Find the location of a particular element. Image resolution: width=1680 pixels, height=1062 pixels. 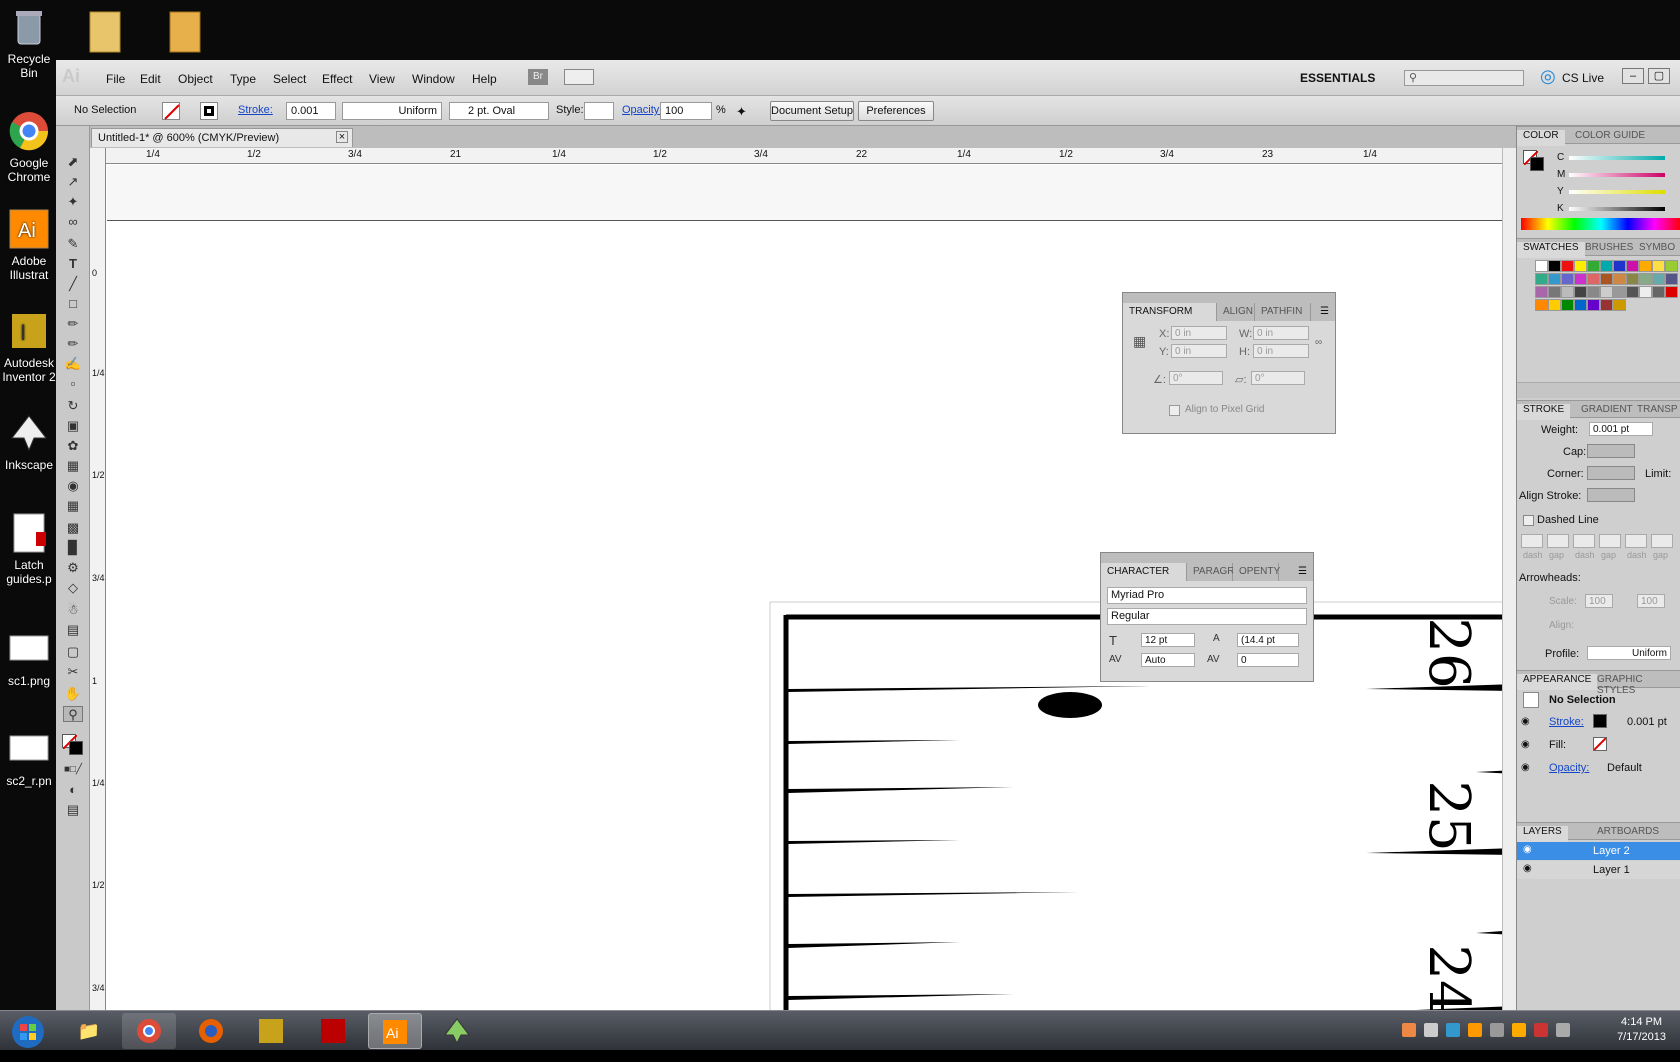

menu-help: Help is located at coordinates (484, 79).